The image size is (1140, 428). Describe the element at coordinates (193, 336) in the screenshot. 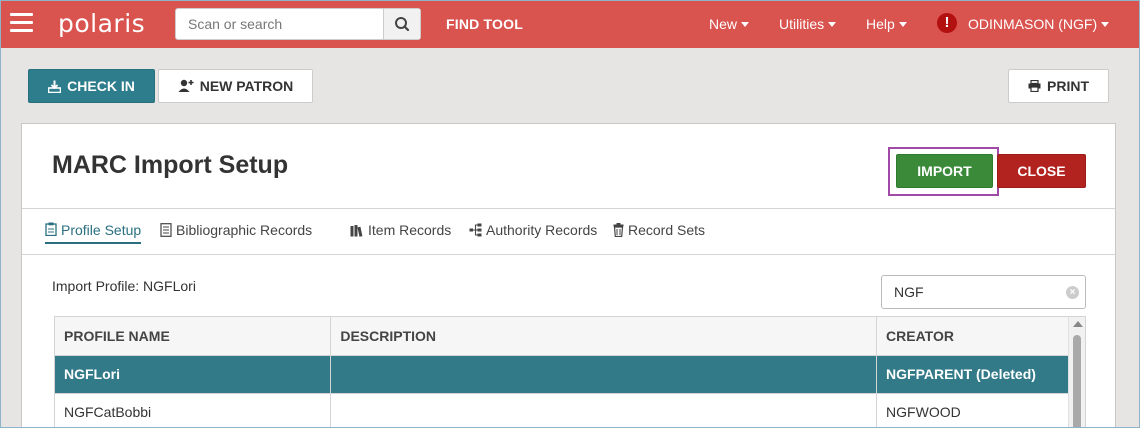

I see `column-header-profile-name: PROFILE NAME` at that location.